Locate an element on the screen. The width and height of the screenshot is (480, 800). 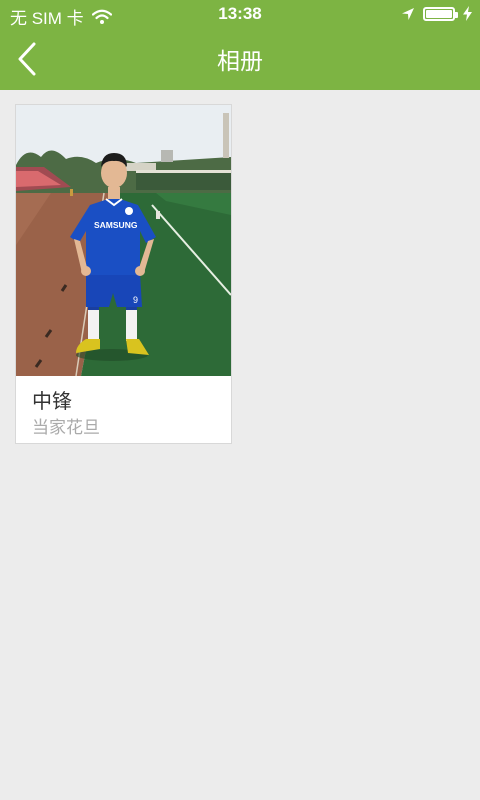
svg-text: SAMSUNG is located at coordinates (116, 225).